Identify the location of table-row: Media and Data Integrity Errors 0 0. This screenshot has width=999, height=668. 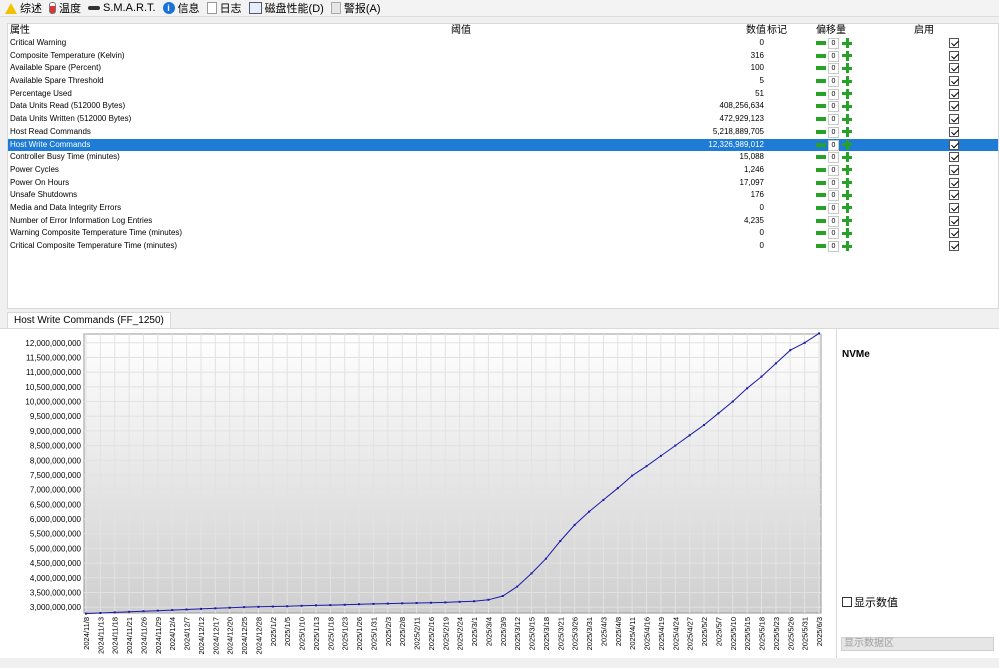
(503, 208).